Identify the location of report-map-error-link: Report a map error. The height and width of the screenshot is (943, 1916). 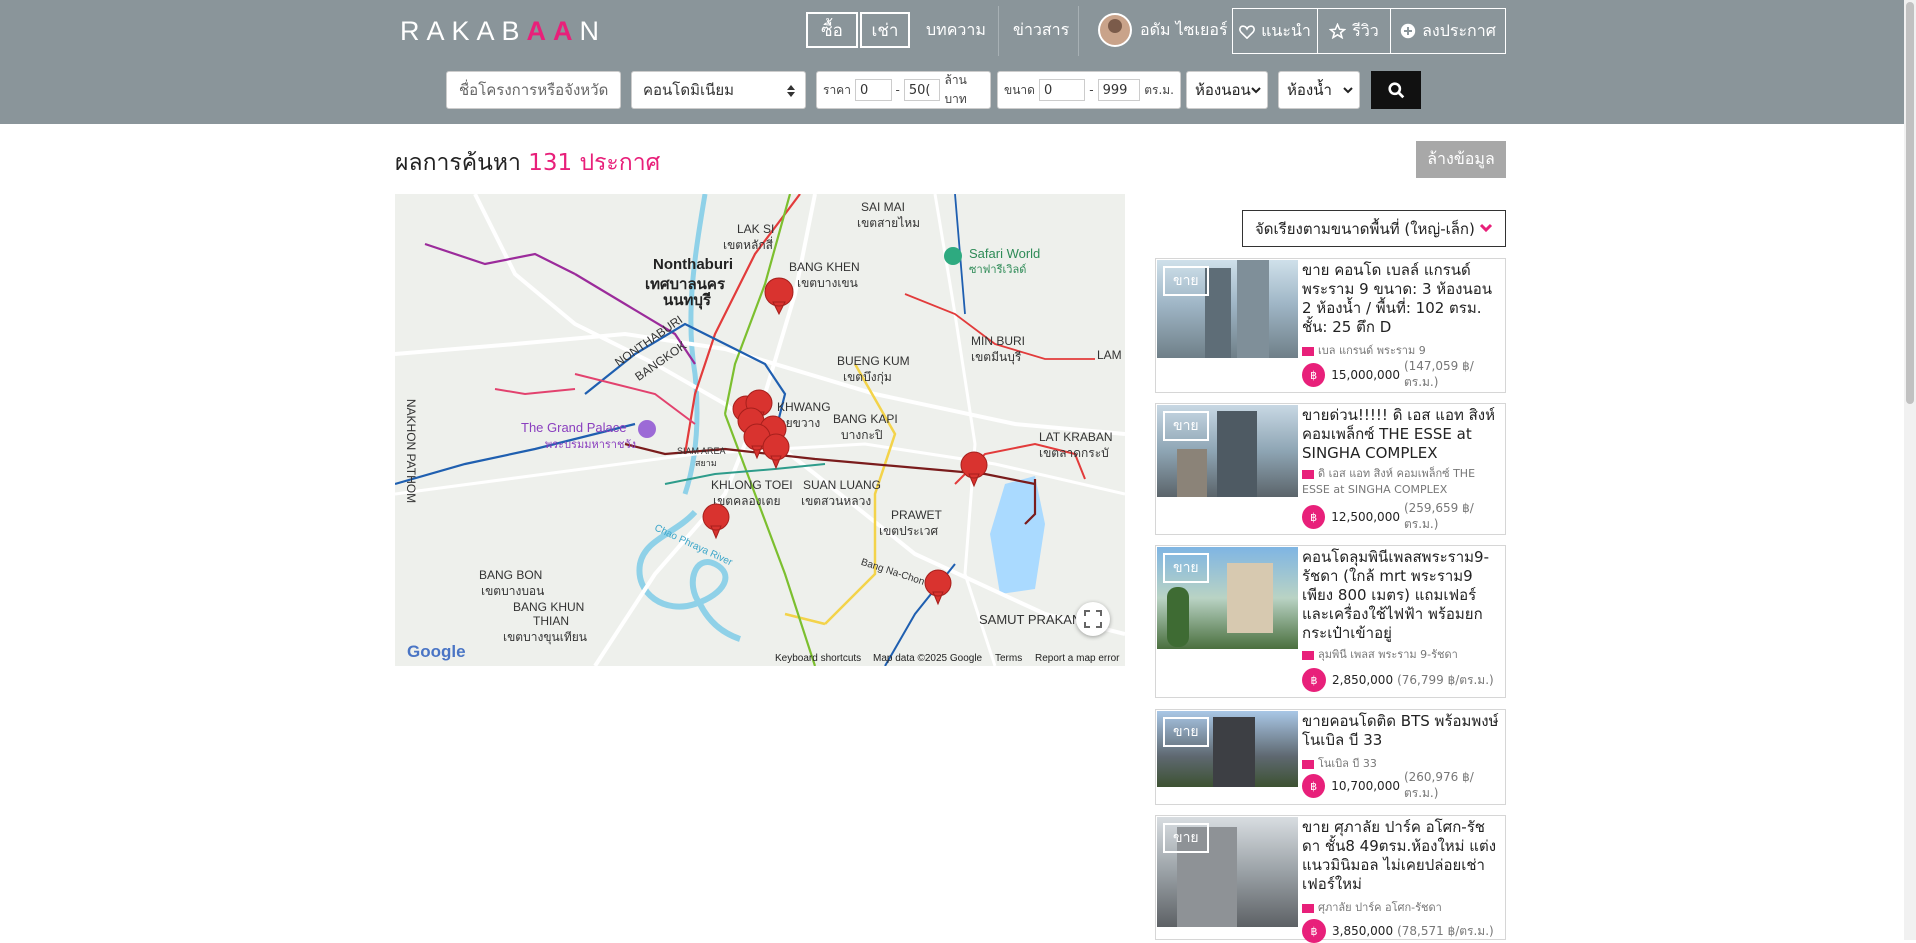
(1077, 658).